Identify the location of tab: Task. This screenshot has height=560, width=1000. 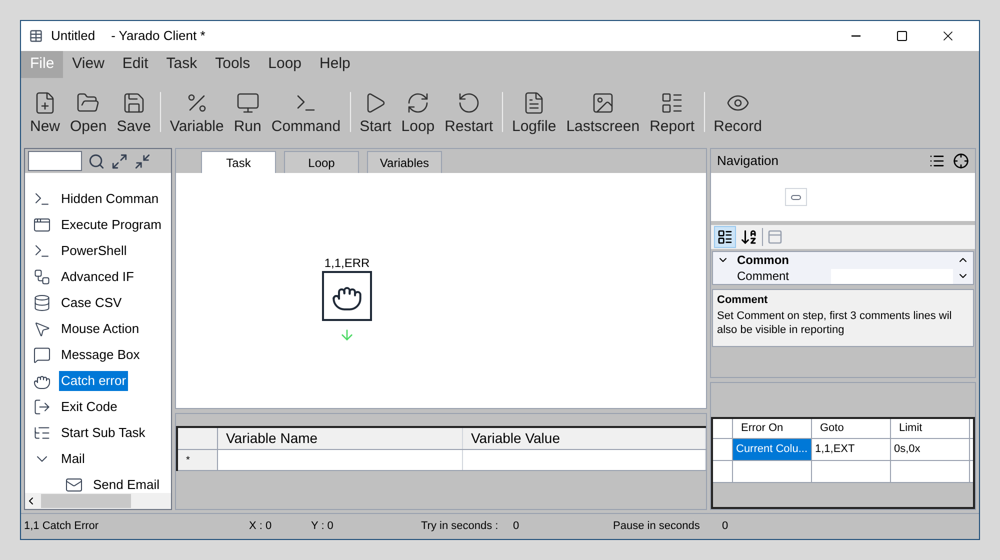
(238, 162).